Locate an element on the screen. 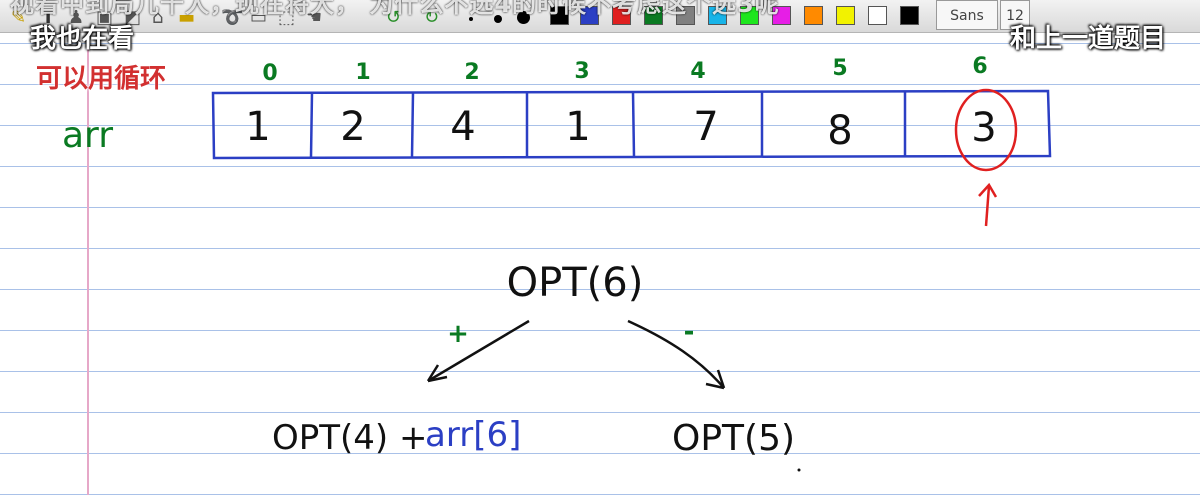  index-label: 5 is located at coordinates (839, 68).